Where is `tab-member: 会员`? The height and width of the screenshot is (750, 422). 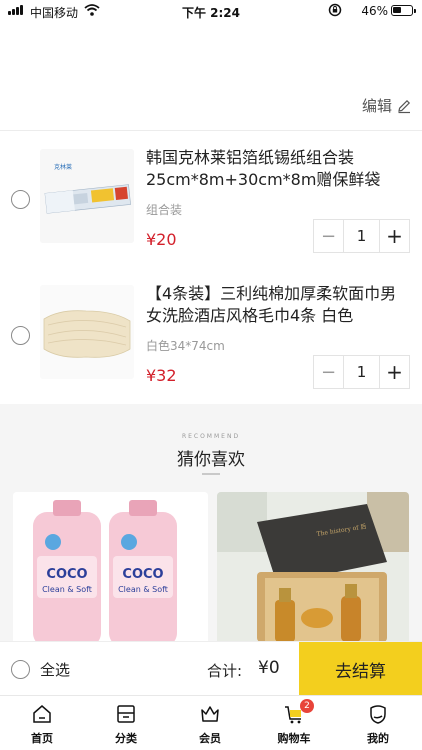
tab-member: 会员 is located at coordinates (210, 723).